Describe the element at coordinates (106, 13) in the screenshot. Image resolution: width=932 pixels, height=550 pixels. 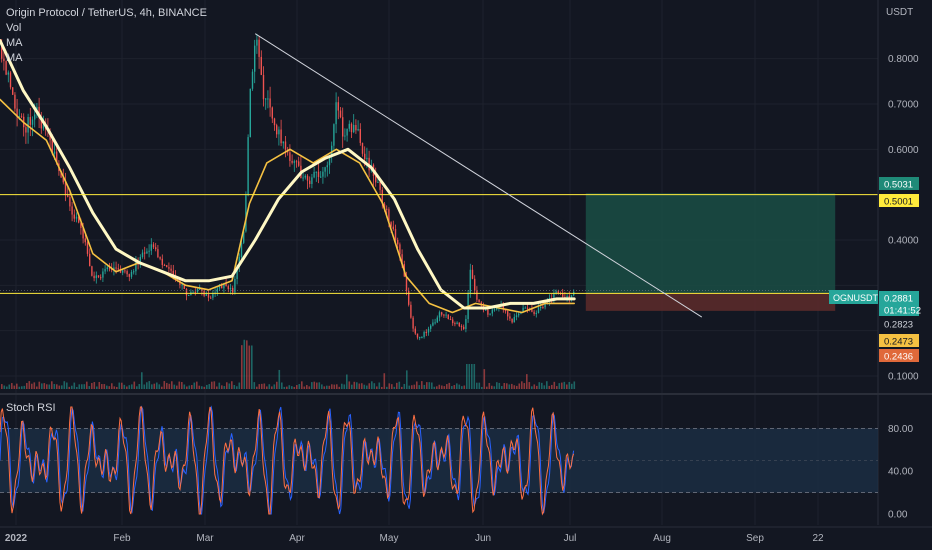
I see `symbol-title: Origin Protocol / TetherUS, 4h, BINANCE` at that location.